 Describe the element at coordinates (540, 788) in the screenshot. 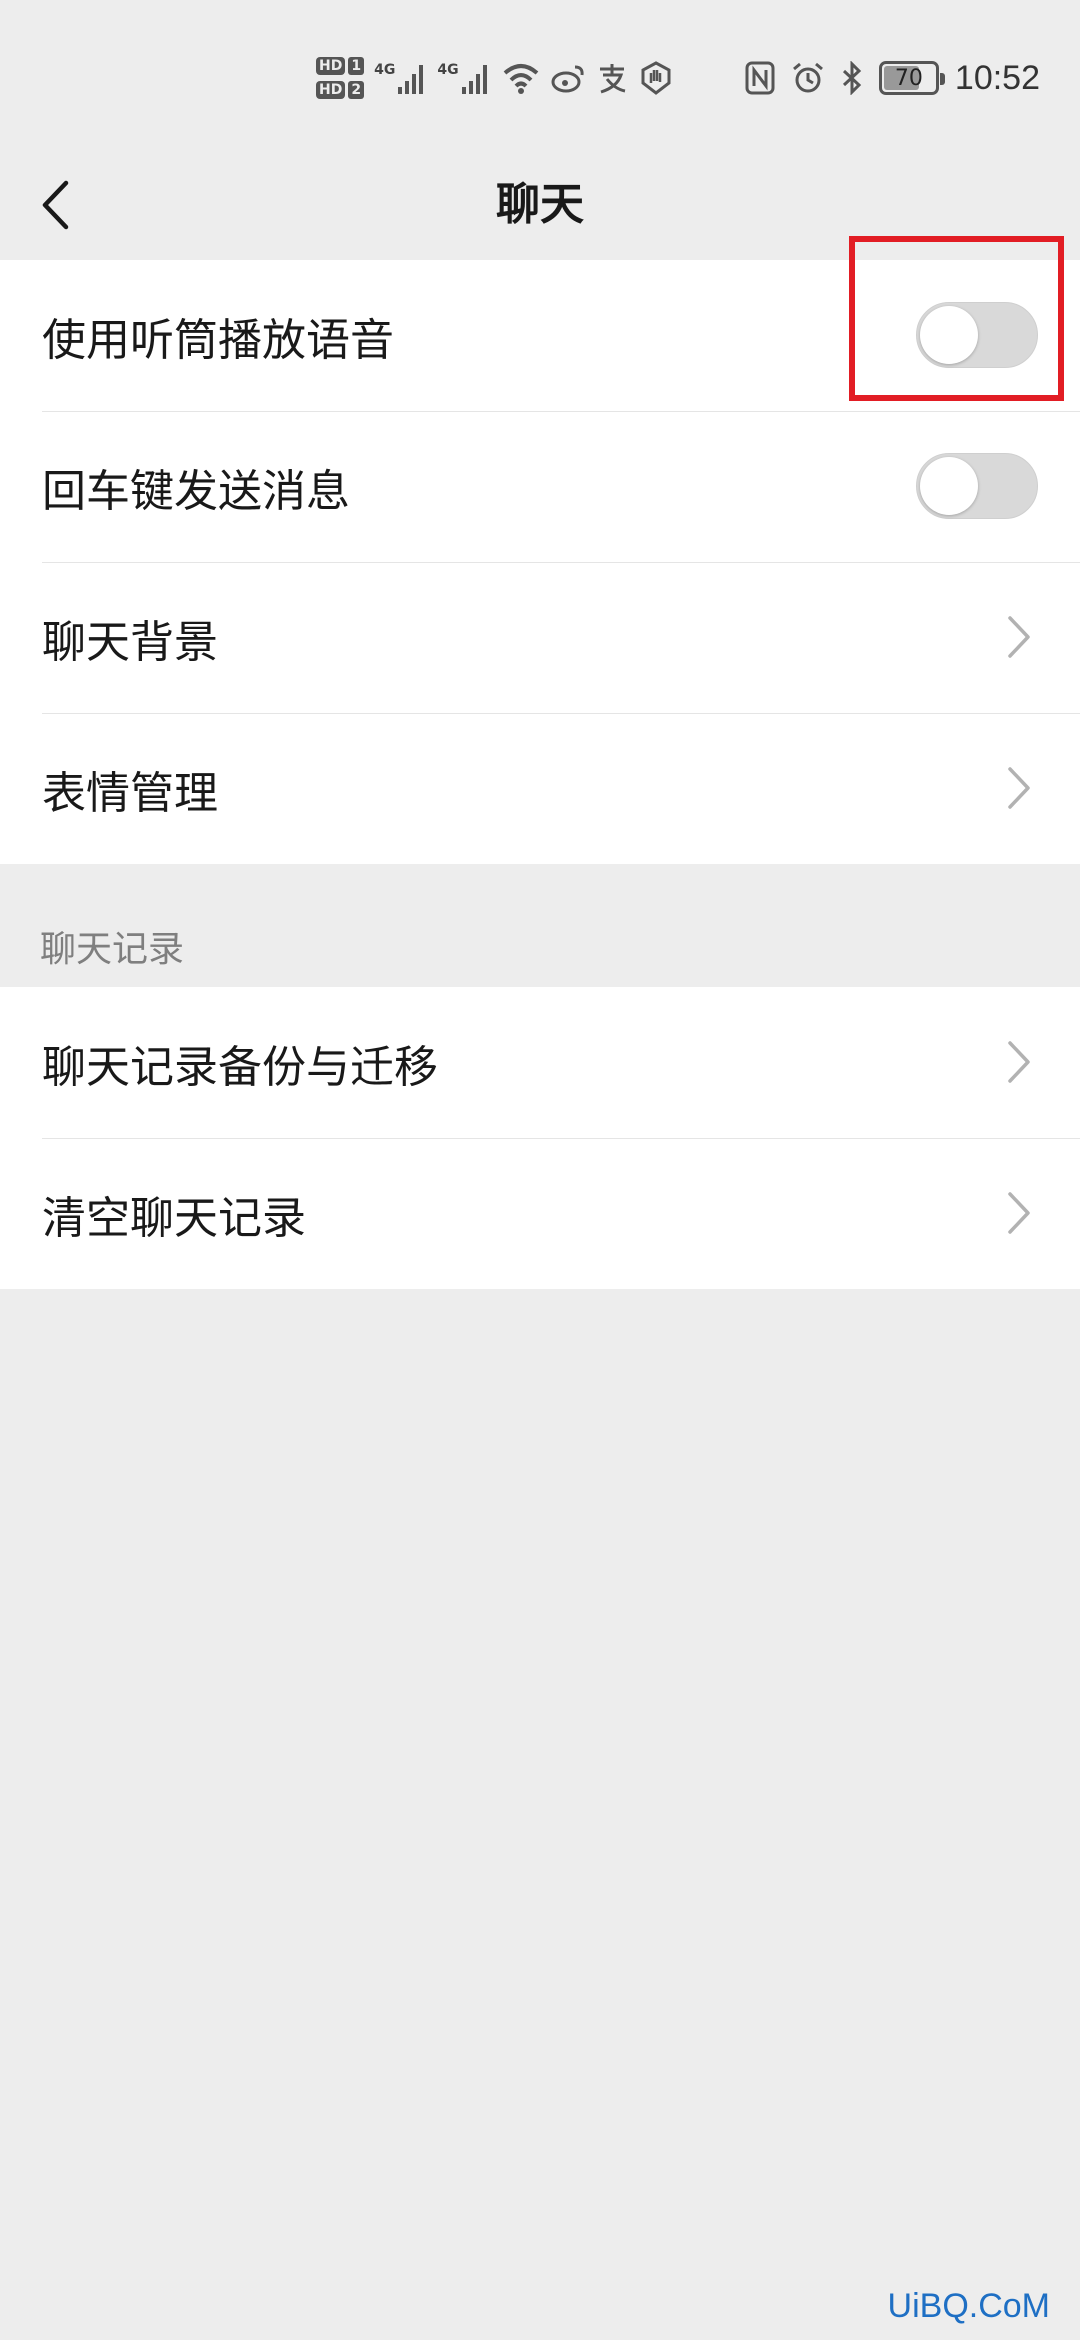

I see `settings-row-sticker-management: 表情管理` at that location.